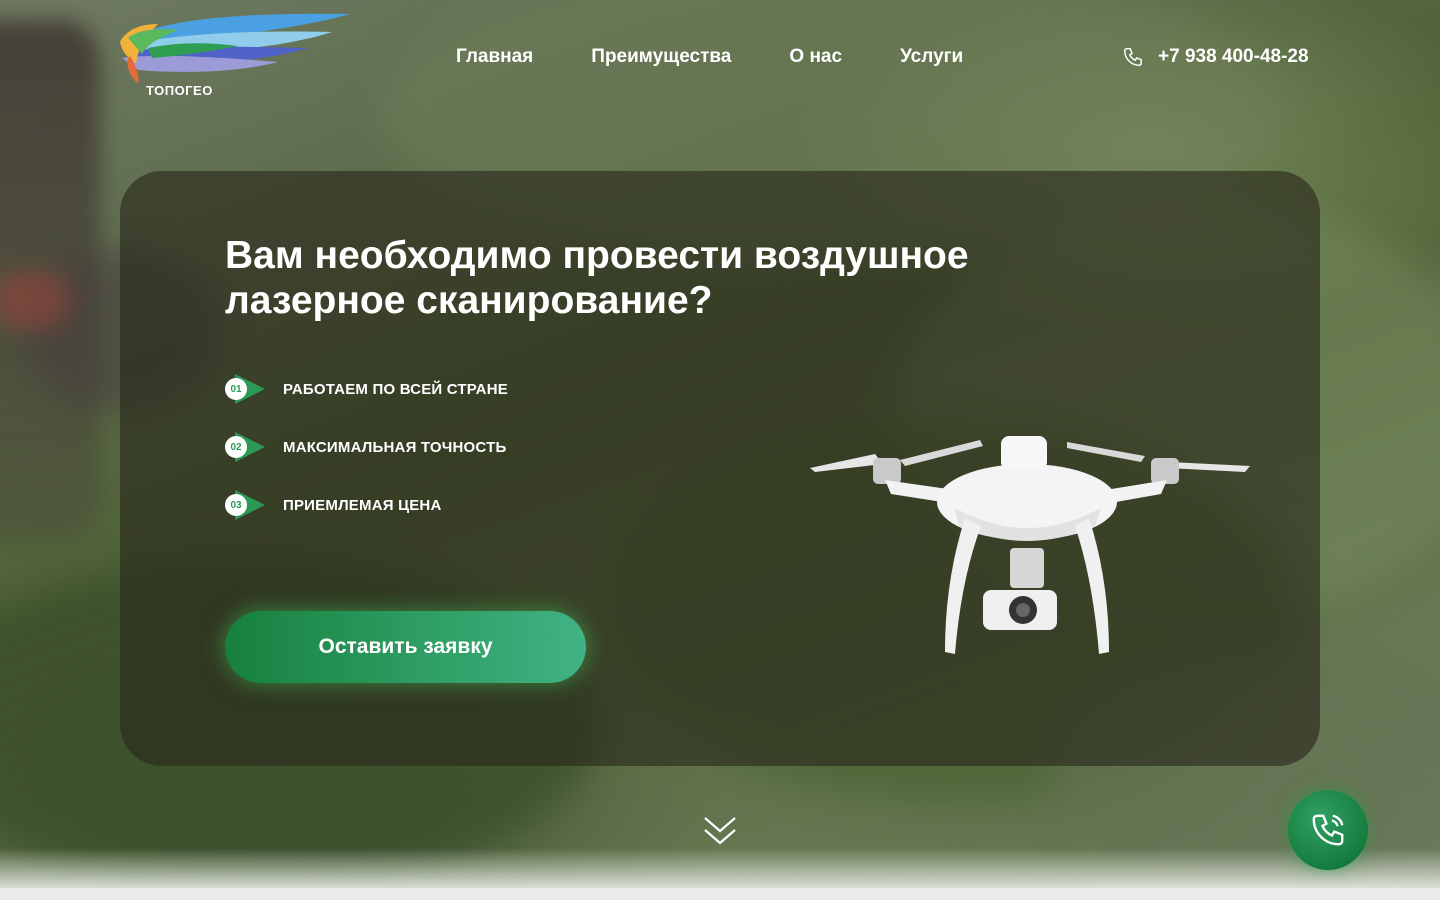 The width and height of the screenshot is (1440, 900). I want to click on double-chevron-down-icon, so click(720, 831).